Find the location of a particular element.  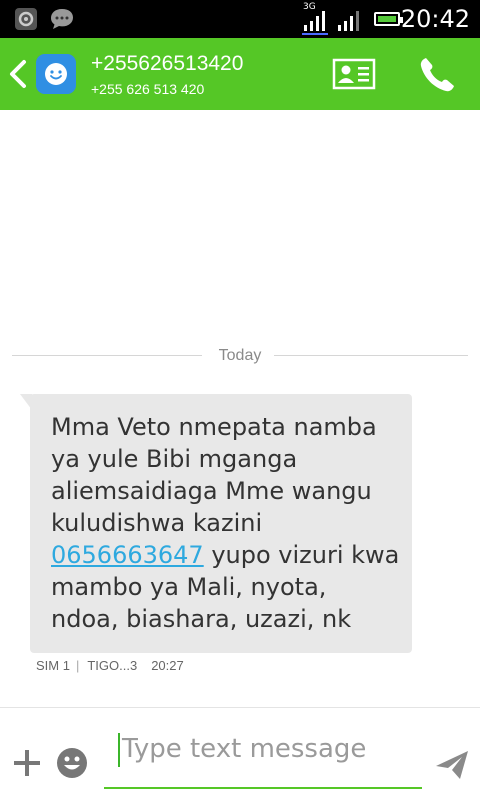

settings-icon is located at coordinates (26, 19).